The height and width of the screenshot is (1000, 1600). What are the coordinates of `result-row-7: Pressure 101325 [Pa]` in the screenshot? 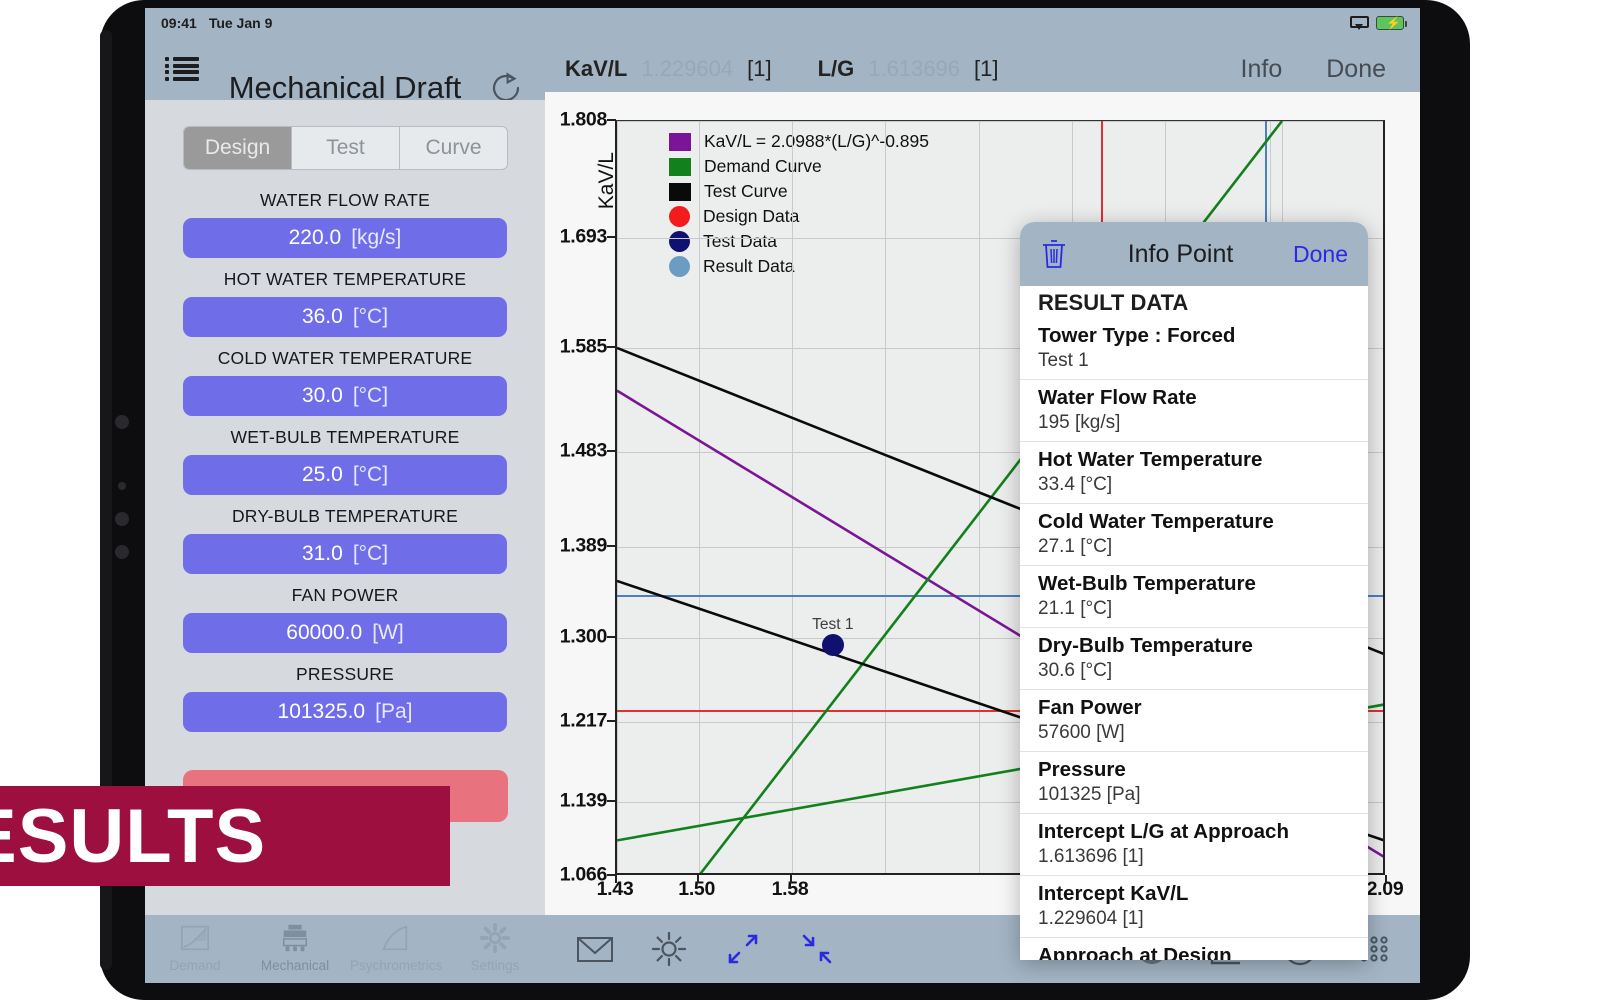 It's located at (1194, 783).